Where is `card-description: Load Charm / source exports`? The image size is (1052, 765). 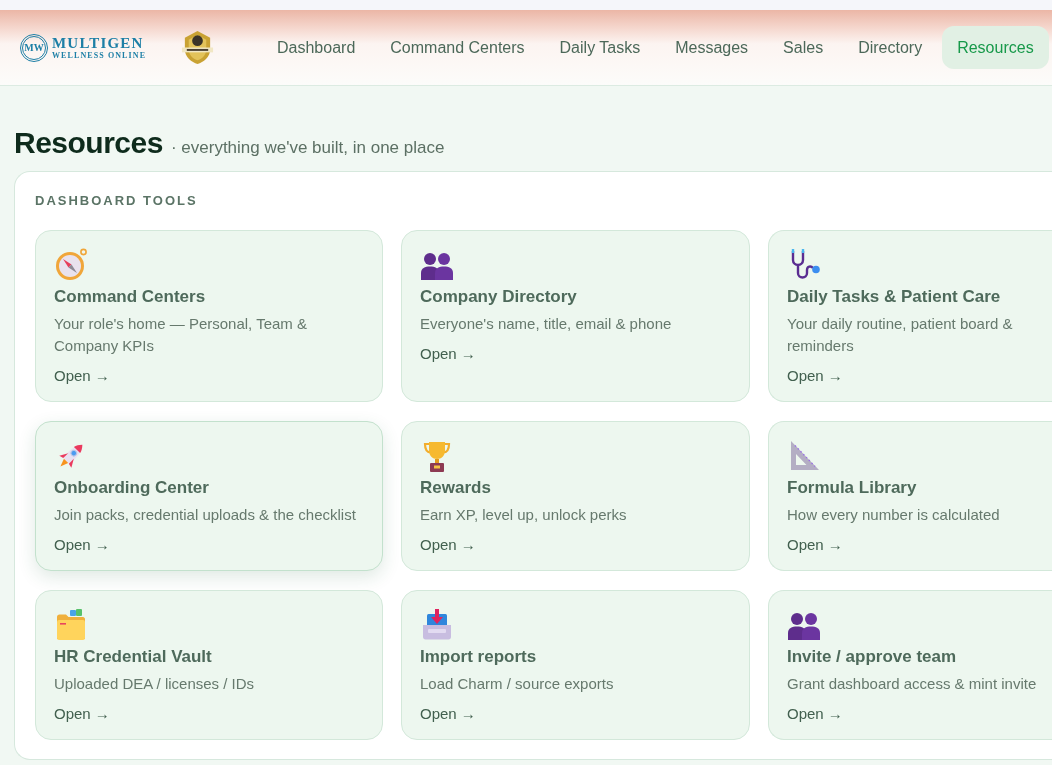
card-description: Load Charm / source exports is located at coordinates (517, 684).